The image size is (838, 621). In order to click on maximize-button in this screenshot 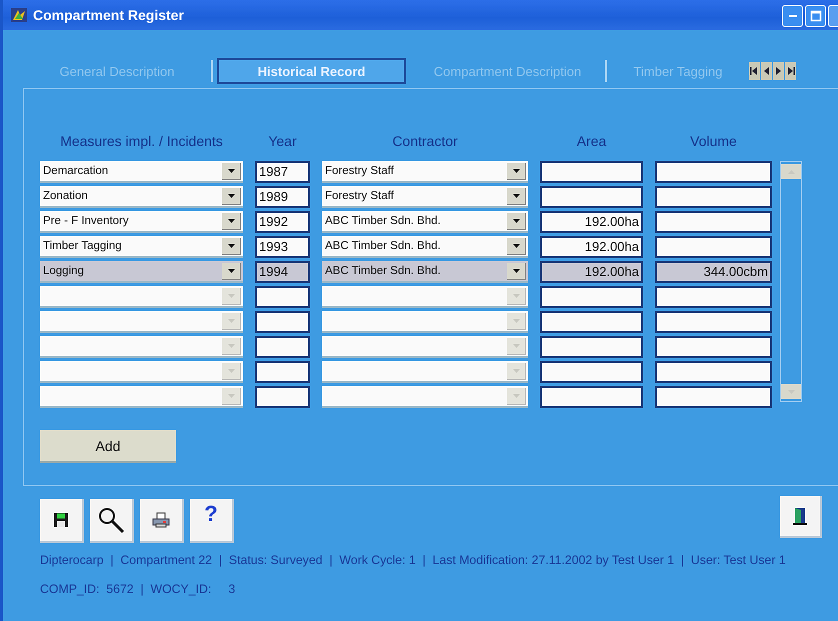, I will do `click(815, 16)`.